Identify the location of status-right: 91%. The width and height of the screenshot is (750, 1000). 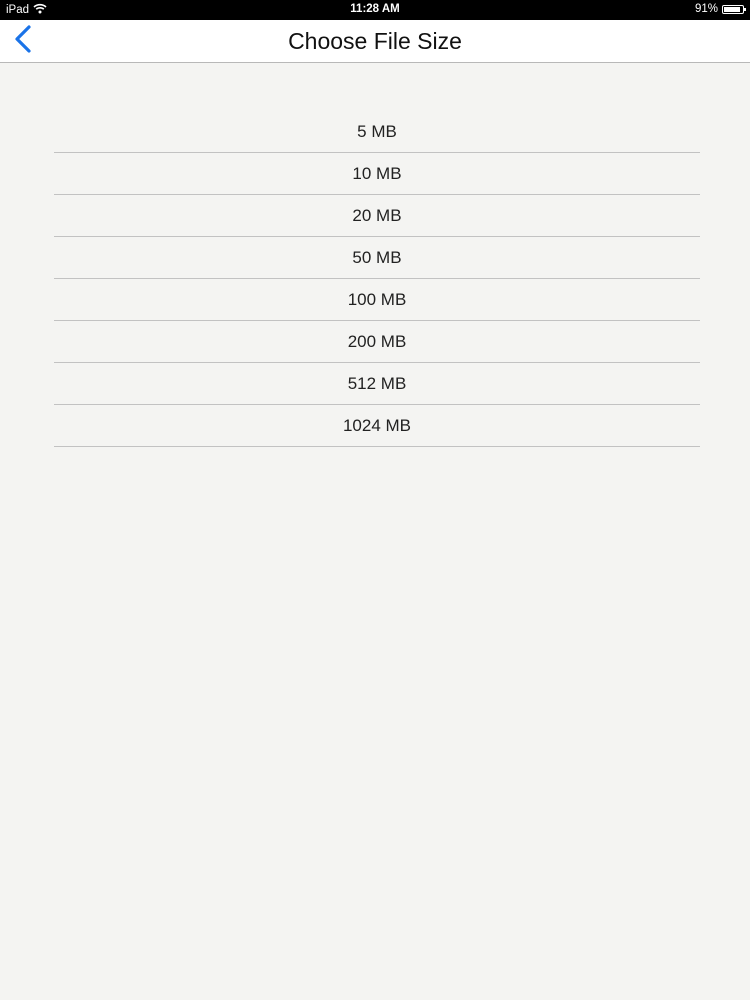
(720, 9).